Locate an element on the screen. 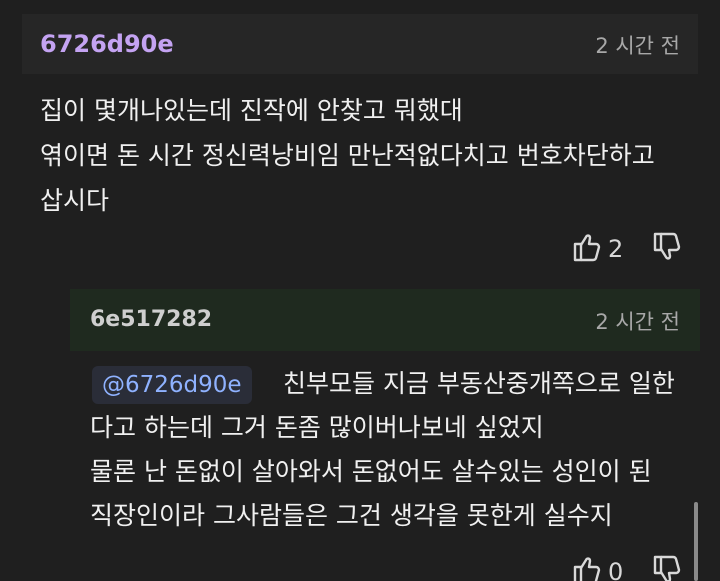  comment-line: 엮이면 돈 시간 정신력낭비임 만난적없다치고 번호차단하고 is located at coordinates (347, 155).